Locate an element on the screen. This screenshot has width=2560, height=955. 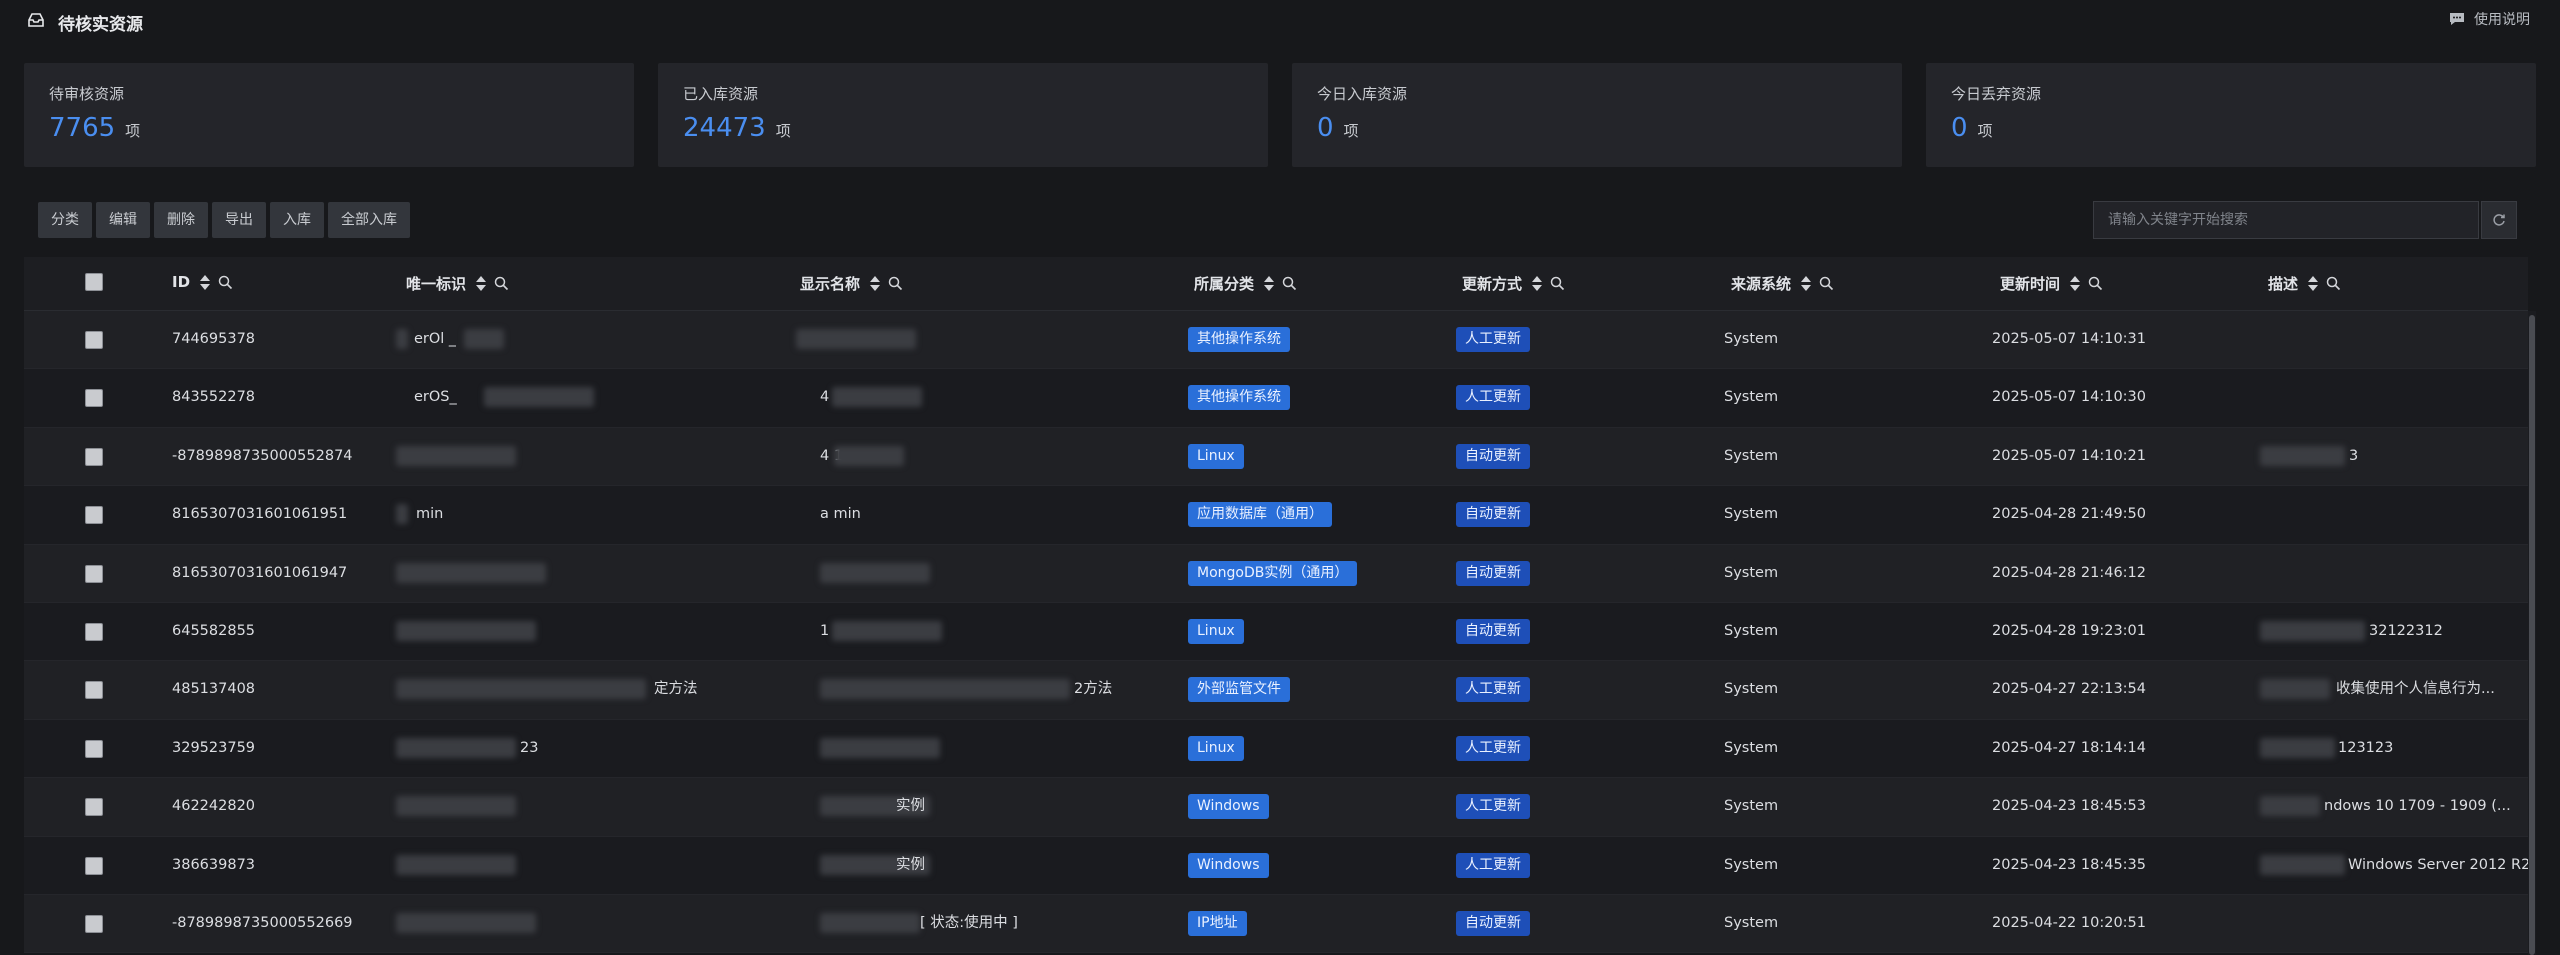
store-all-button: 全部入库 is located at coordinates (369, 220).